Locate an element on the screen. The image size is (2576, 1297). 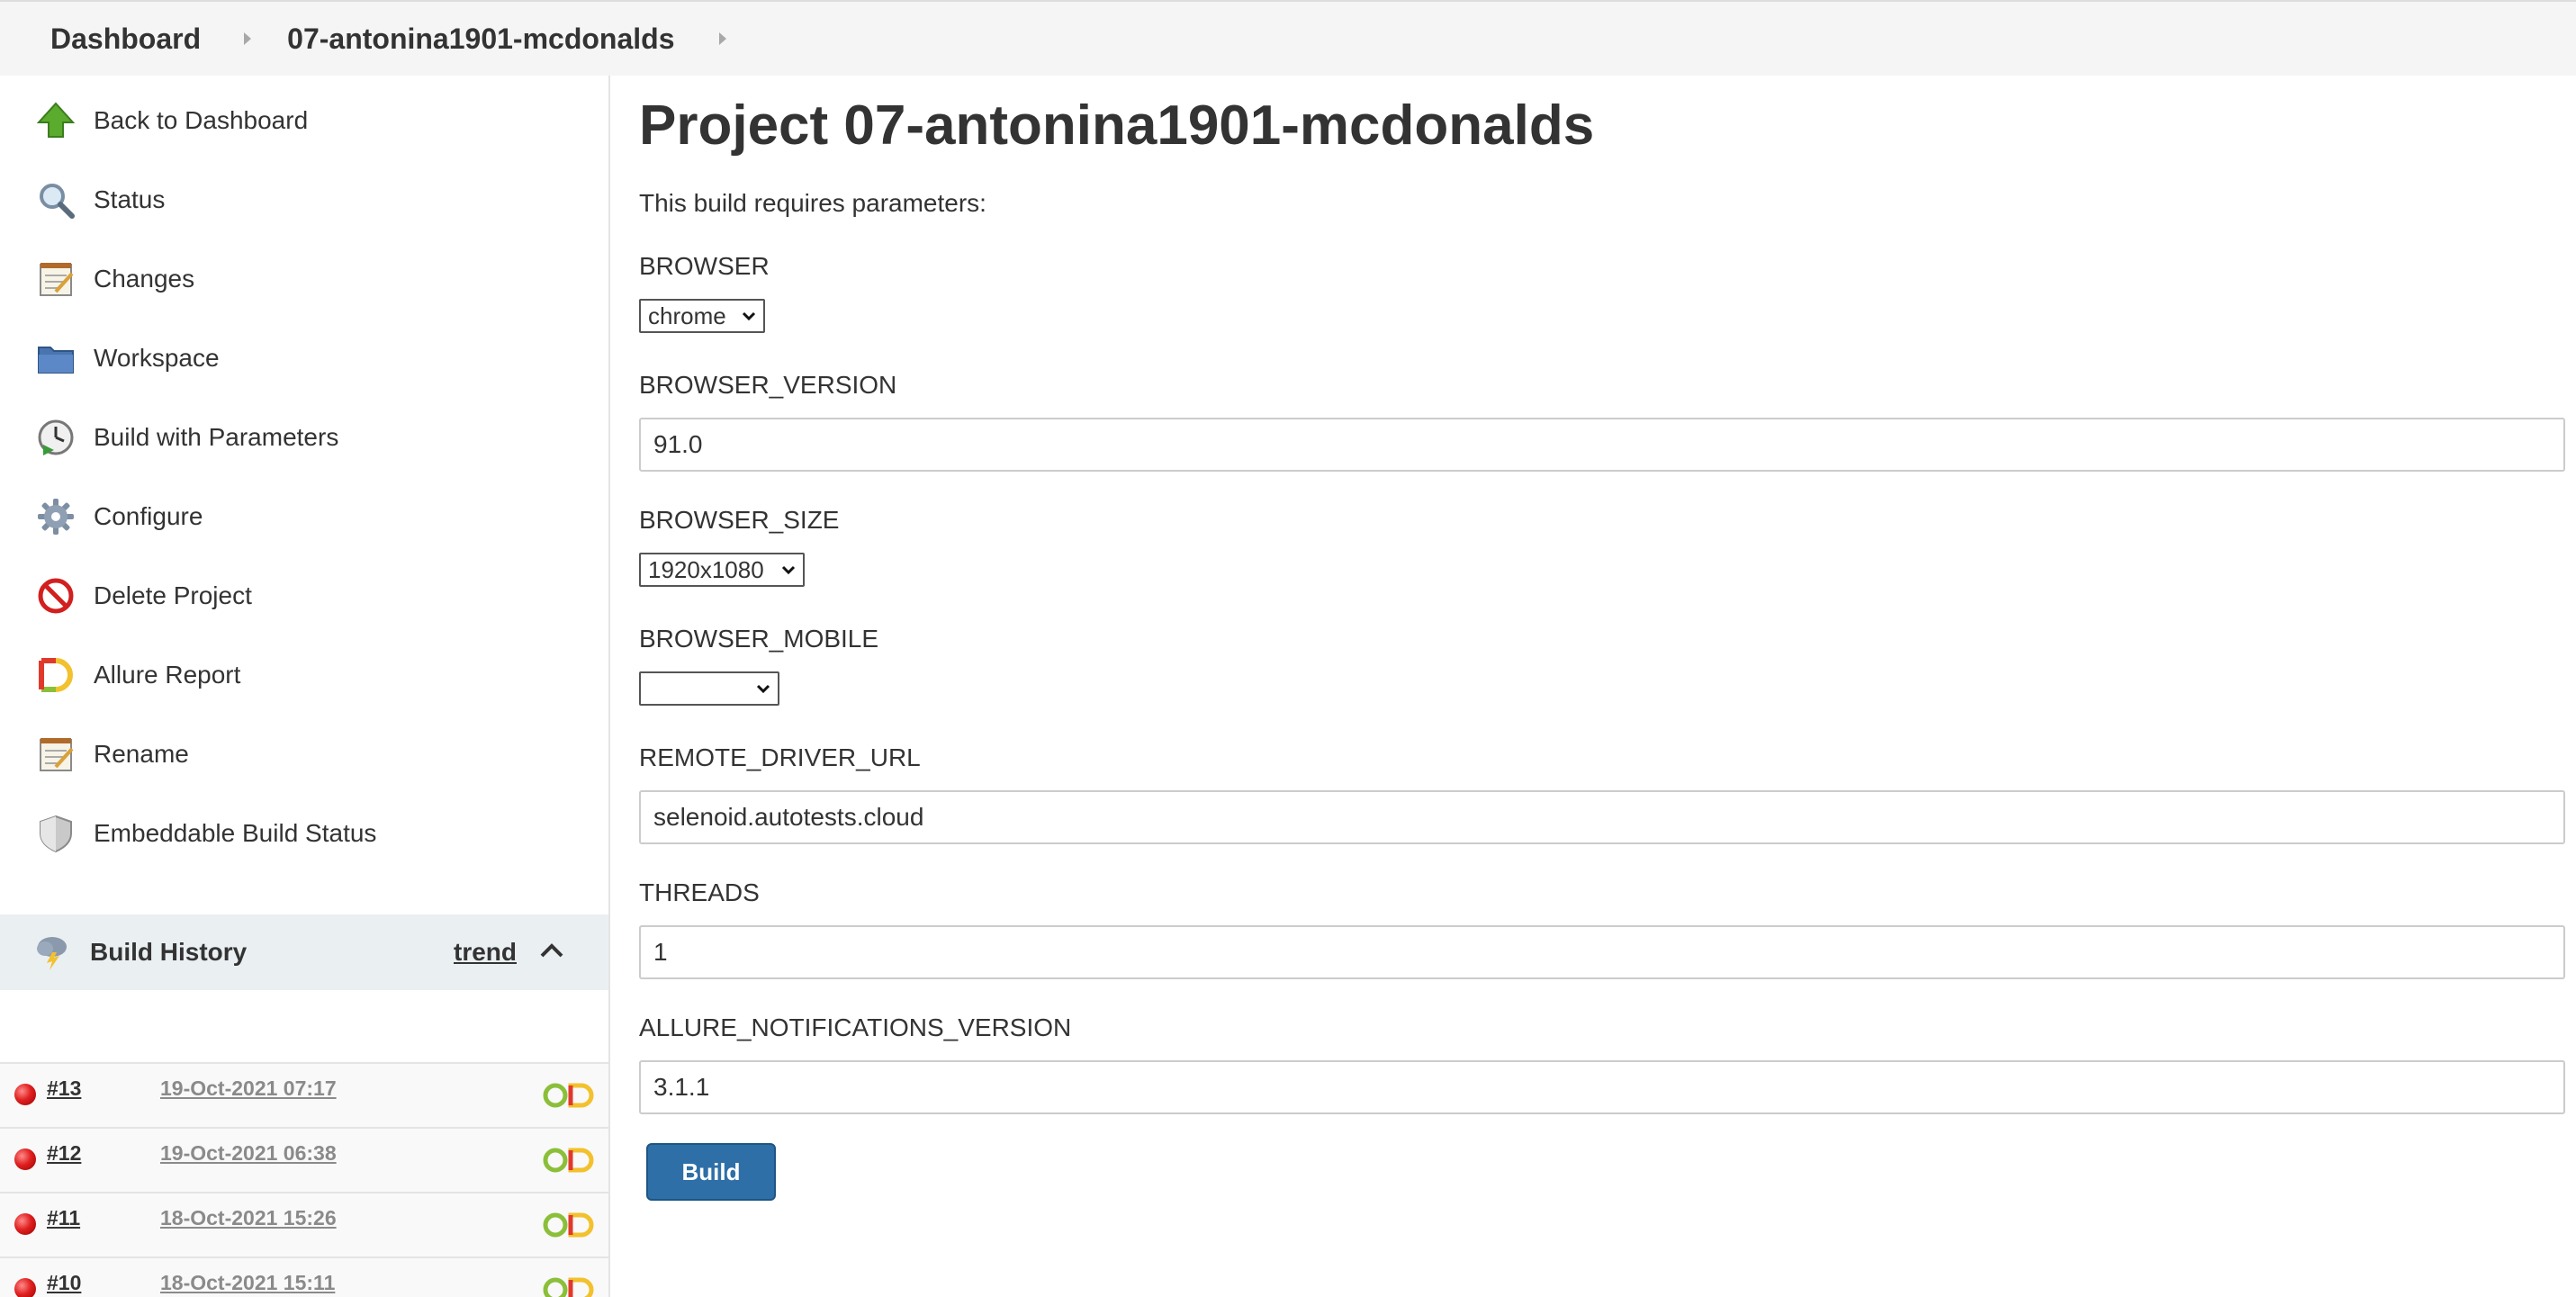
build-button: Build is located at coordinates (711, 1172).